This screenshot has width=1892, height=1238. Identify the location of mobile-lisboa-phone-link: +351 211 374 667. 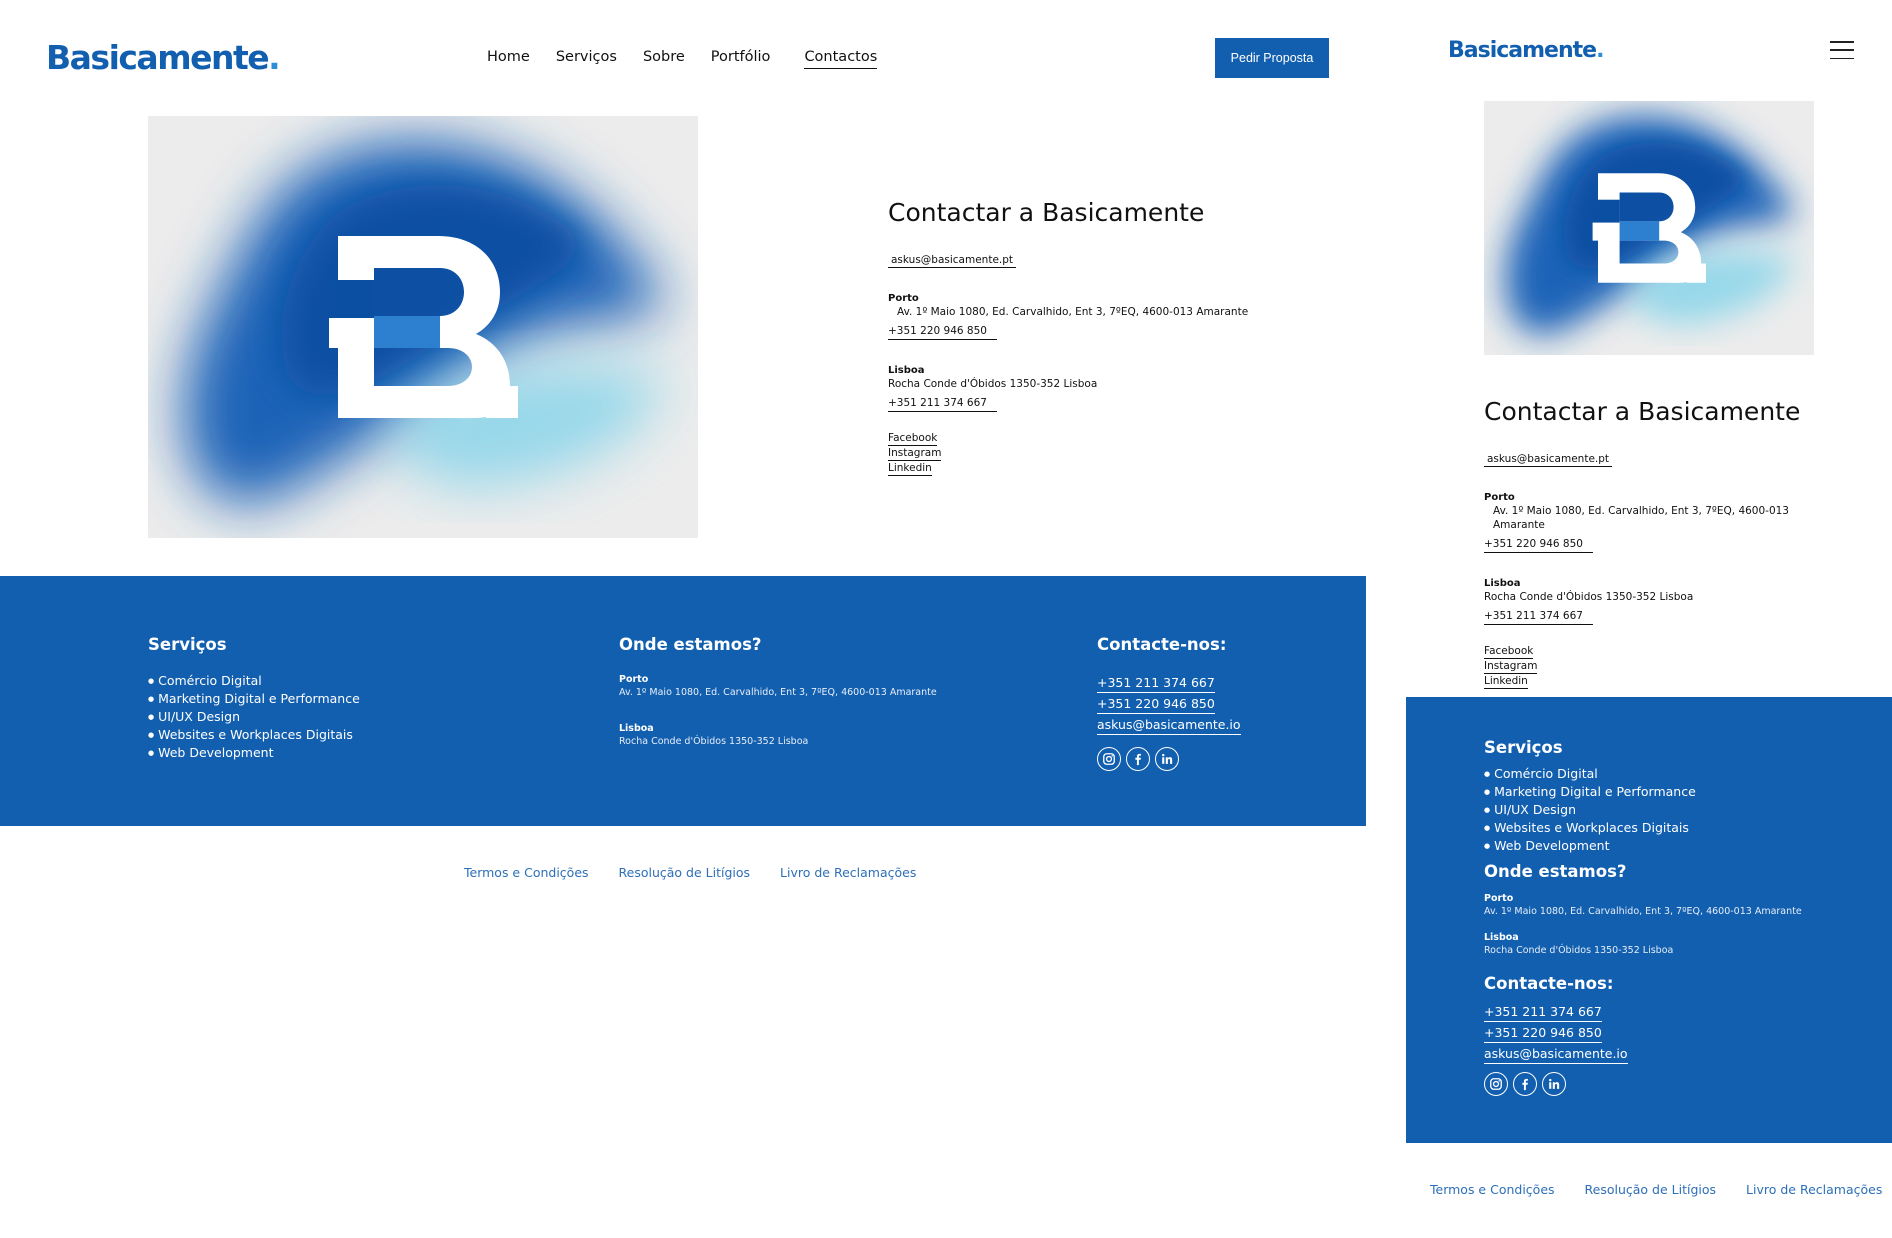
(1538, 617).